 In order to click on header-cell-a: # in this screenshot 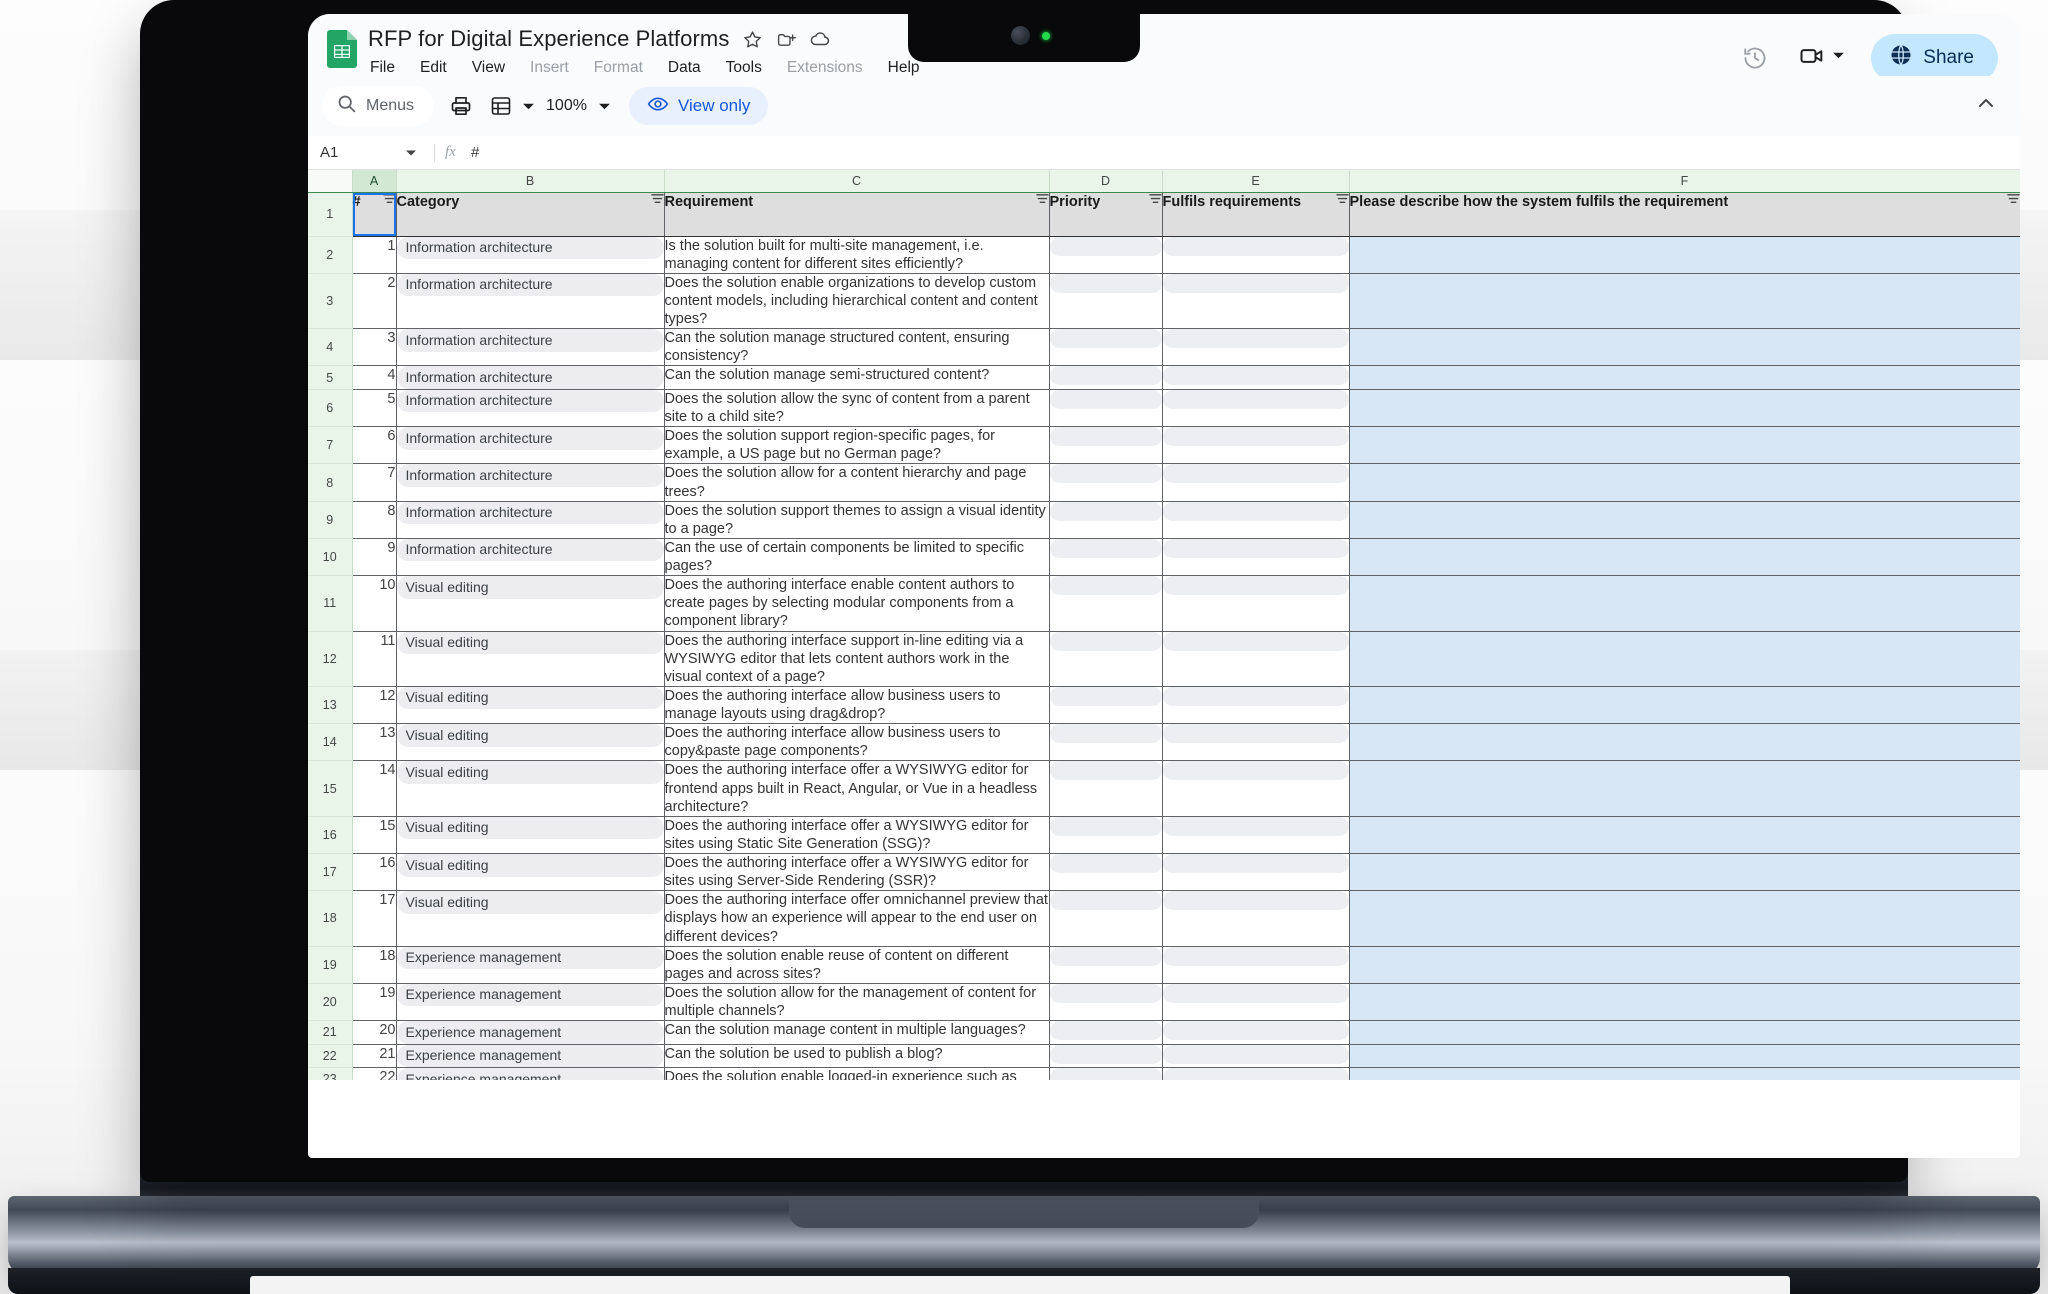, I will do `click(374, 214)`.